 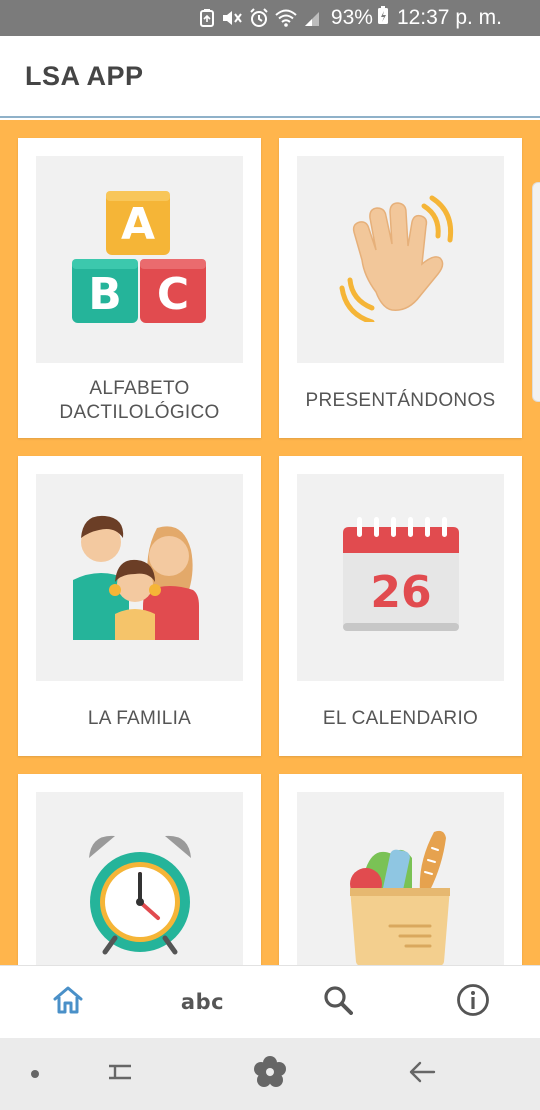 What do you see at coordinates (207, 18) in the screenshot?
I see `sync-icon` at bounding box center [207, 18].